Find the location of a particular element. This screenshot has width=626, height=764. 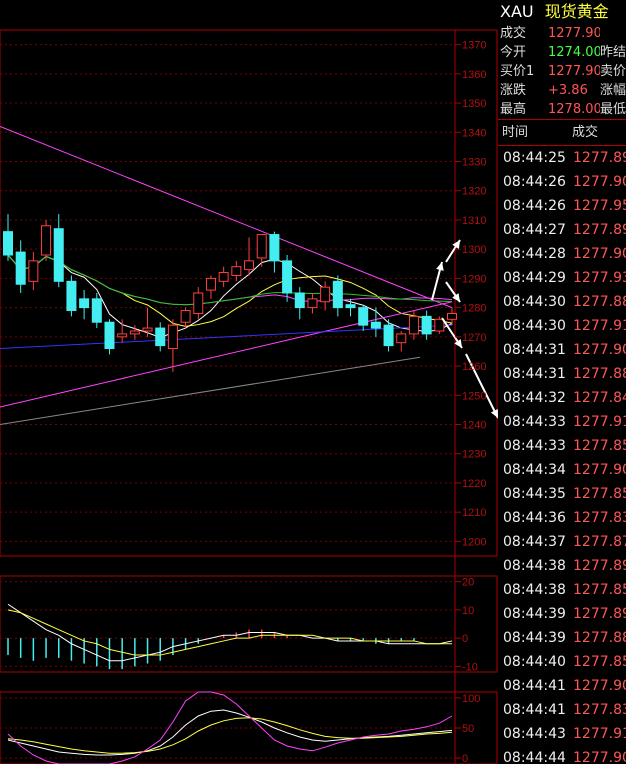

tick-time: 08:44:39 is located at coordinates (534, 638).